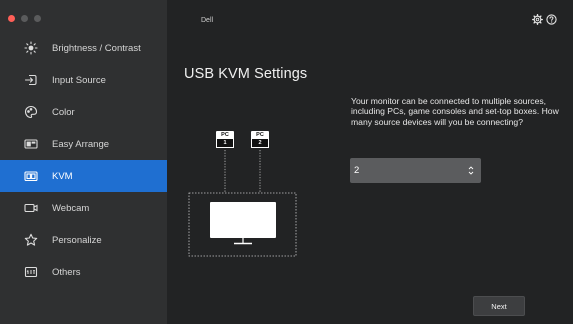 The width and height of the screenshot is (573, 324). I want to click on color-palette-icon, so click(31, 112).